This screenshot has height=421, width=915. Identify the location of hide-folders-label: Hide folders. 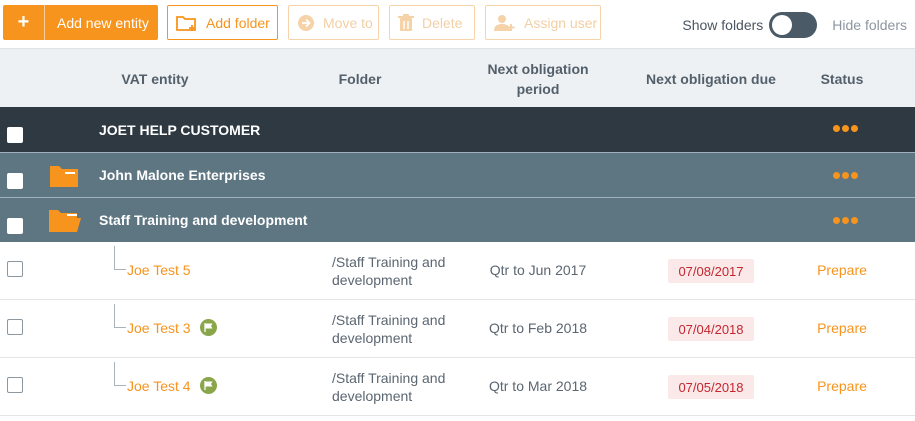
(869, 25).